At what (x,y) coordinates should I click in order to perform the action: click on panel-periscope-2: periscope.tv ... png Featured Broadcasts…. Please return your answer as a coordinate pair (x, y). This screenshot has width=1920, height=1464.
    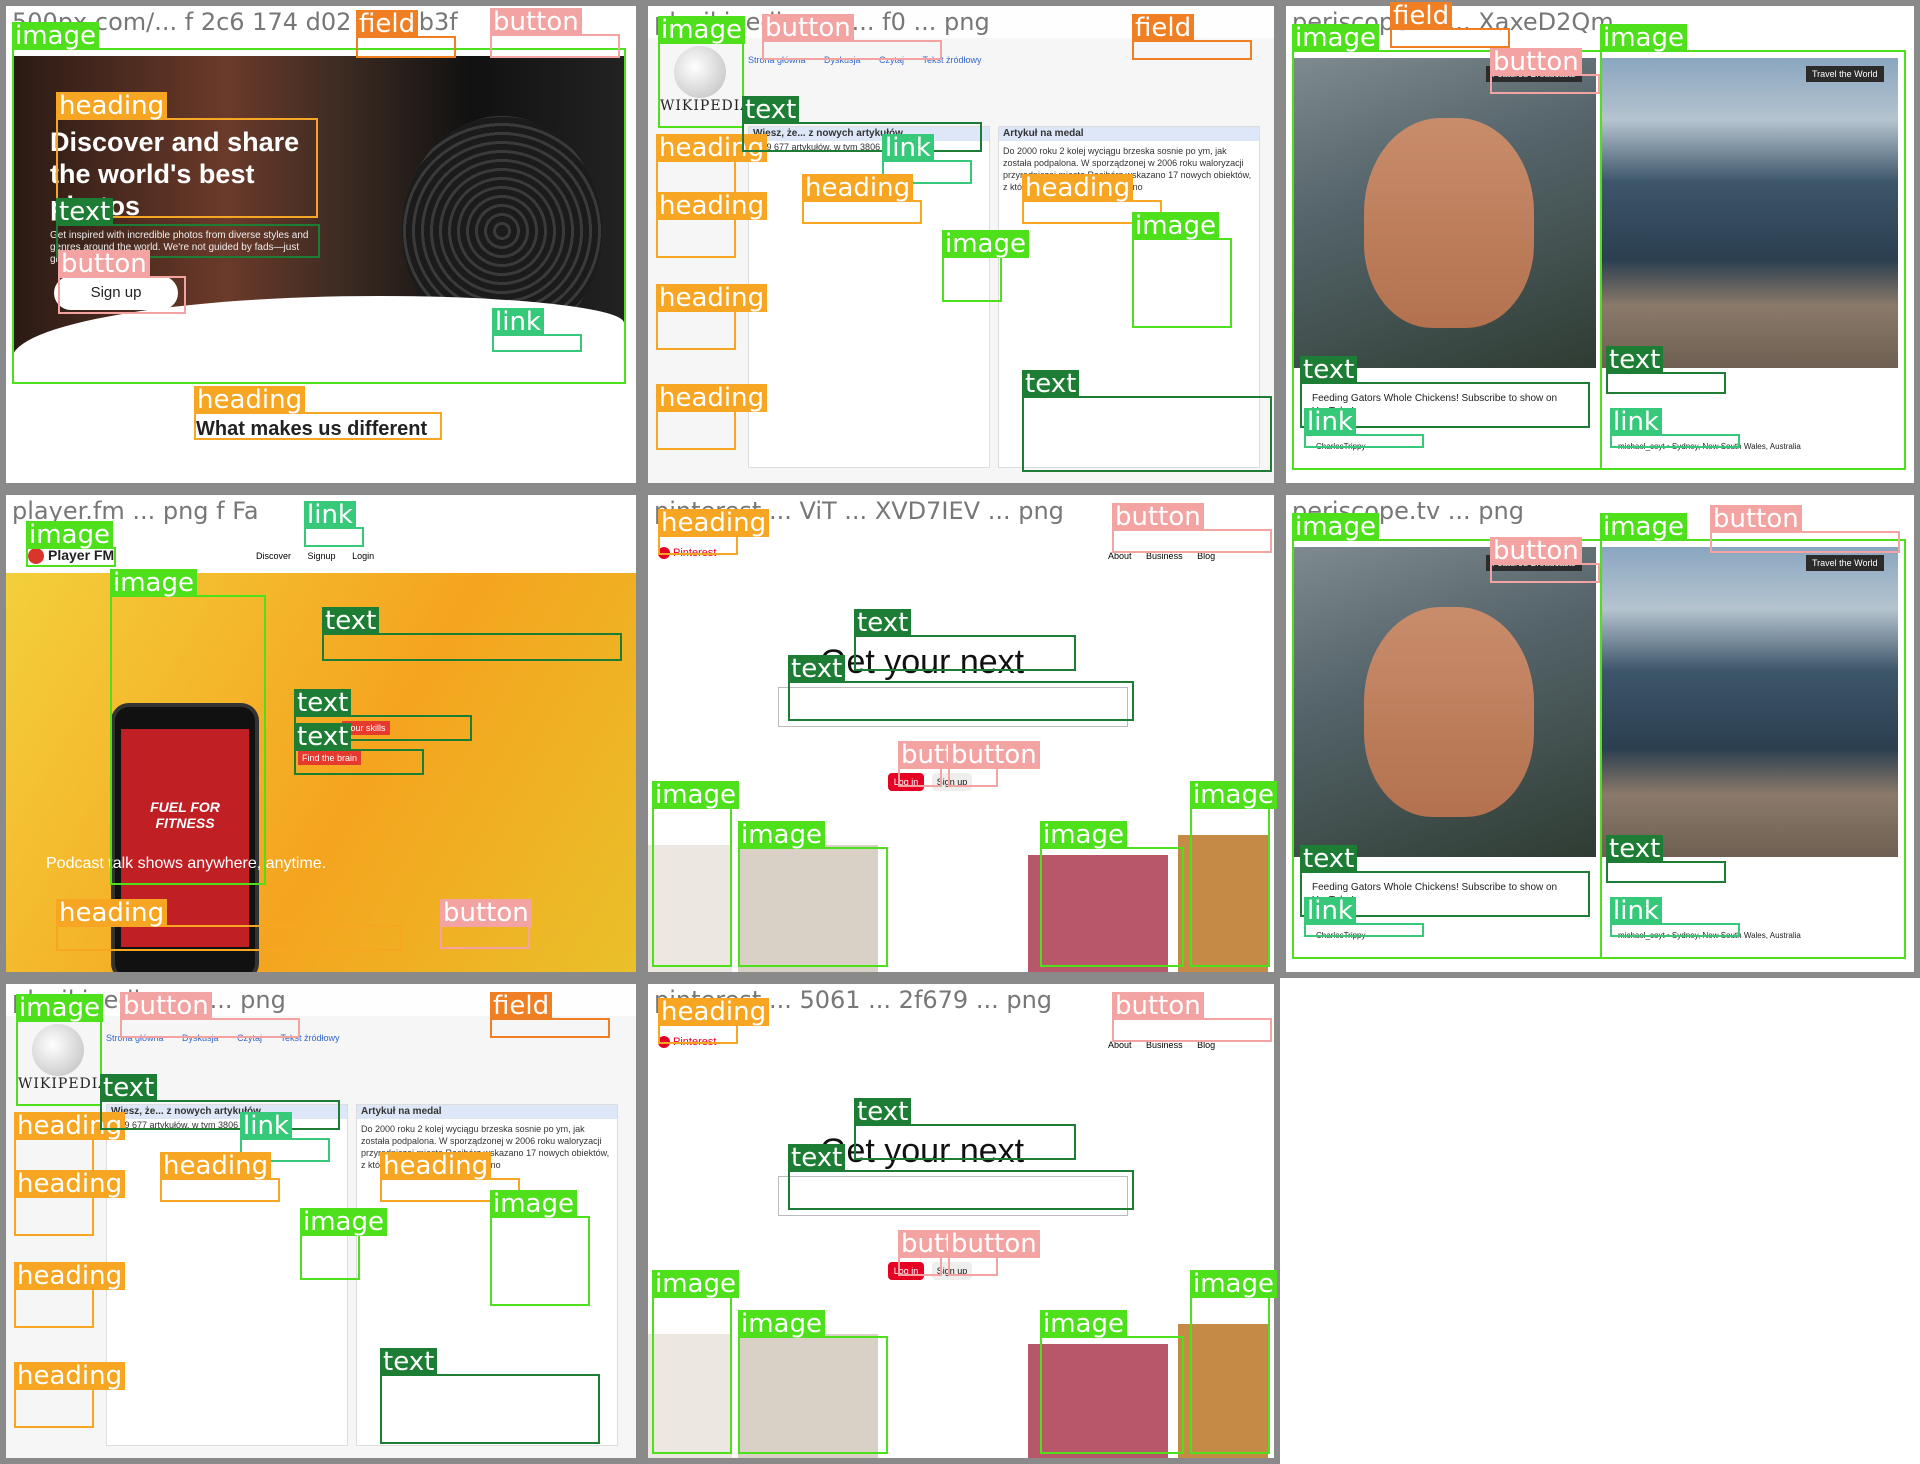
    Looking at the image, I should click on (1600, 733).